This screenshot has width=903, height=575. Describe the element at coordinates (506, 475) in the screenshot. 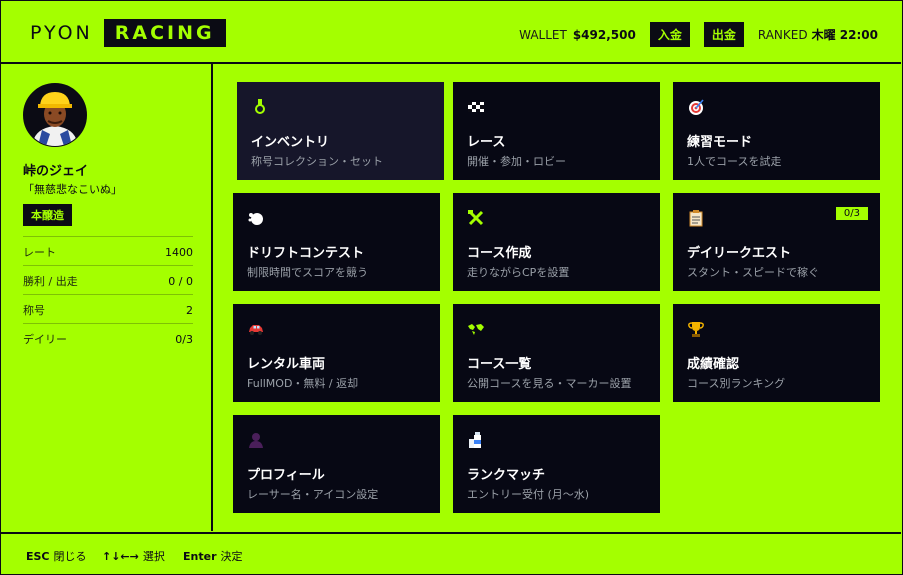

I see `card-title: ランクマッチ` at that location.